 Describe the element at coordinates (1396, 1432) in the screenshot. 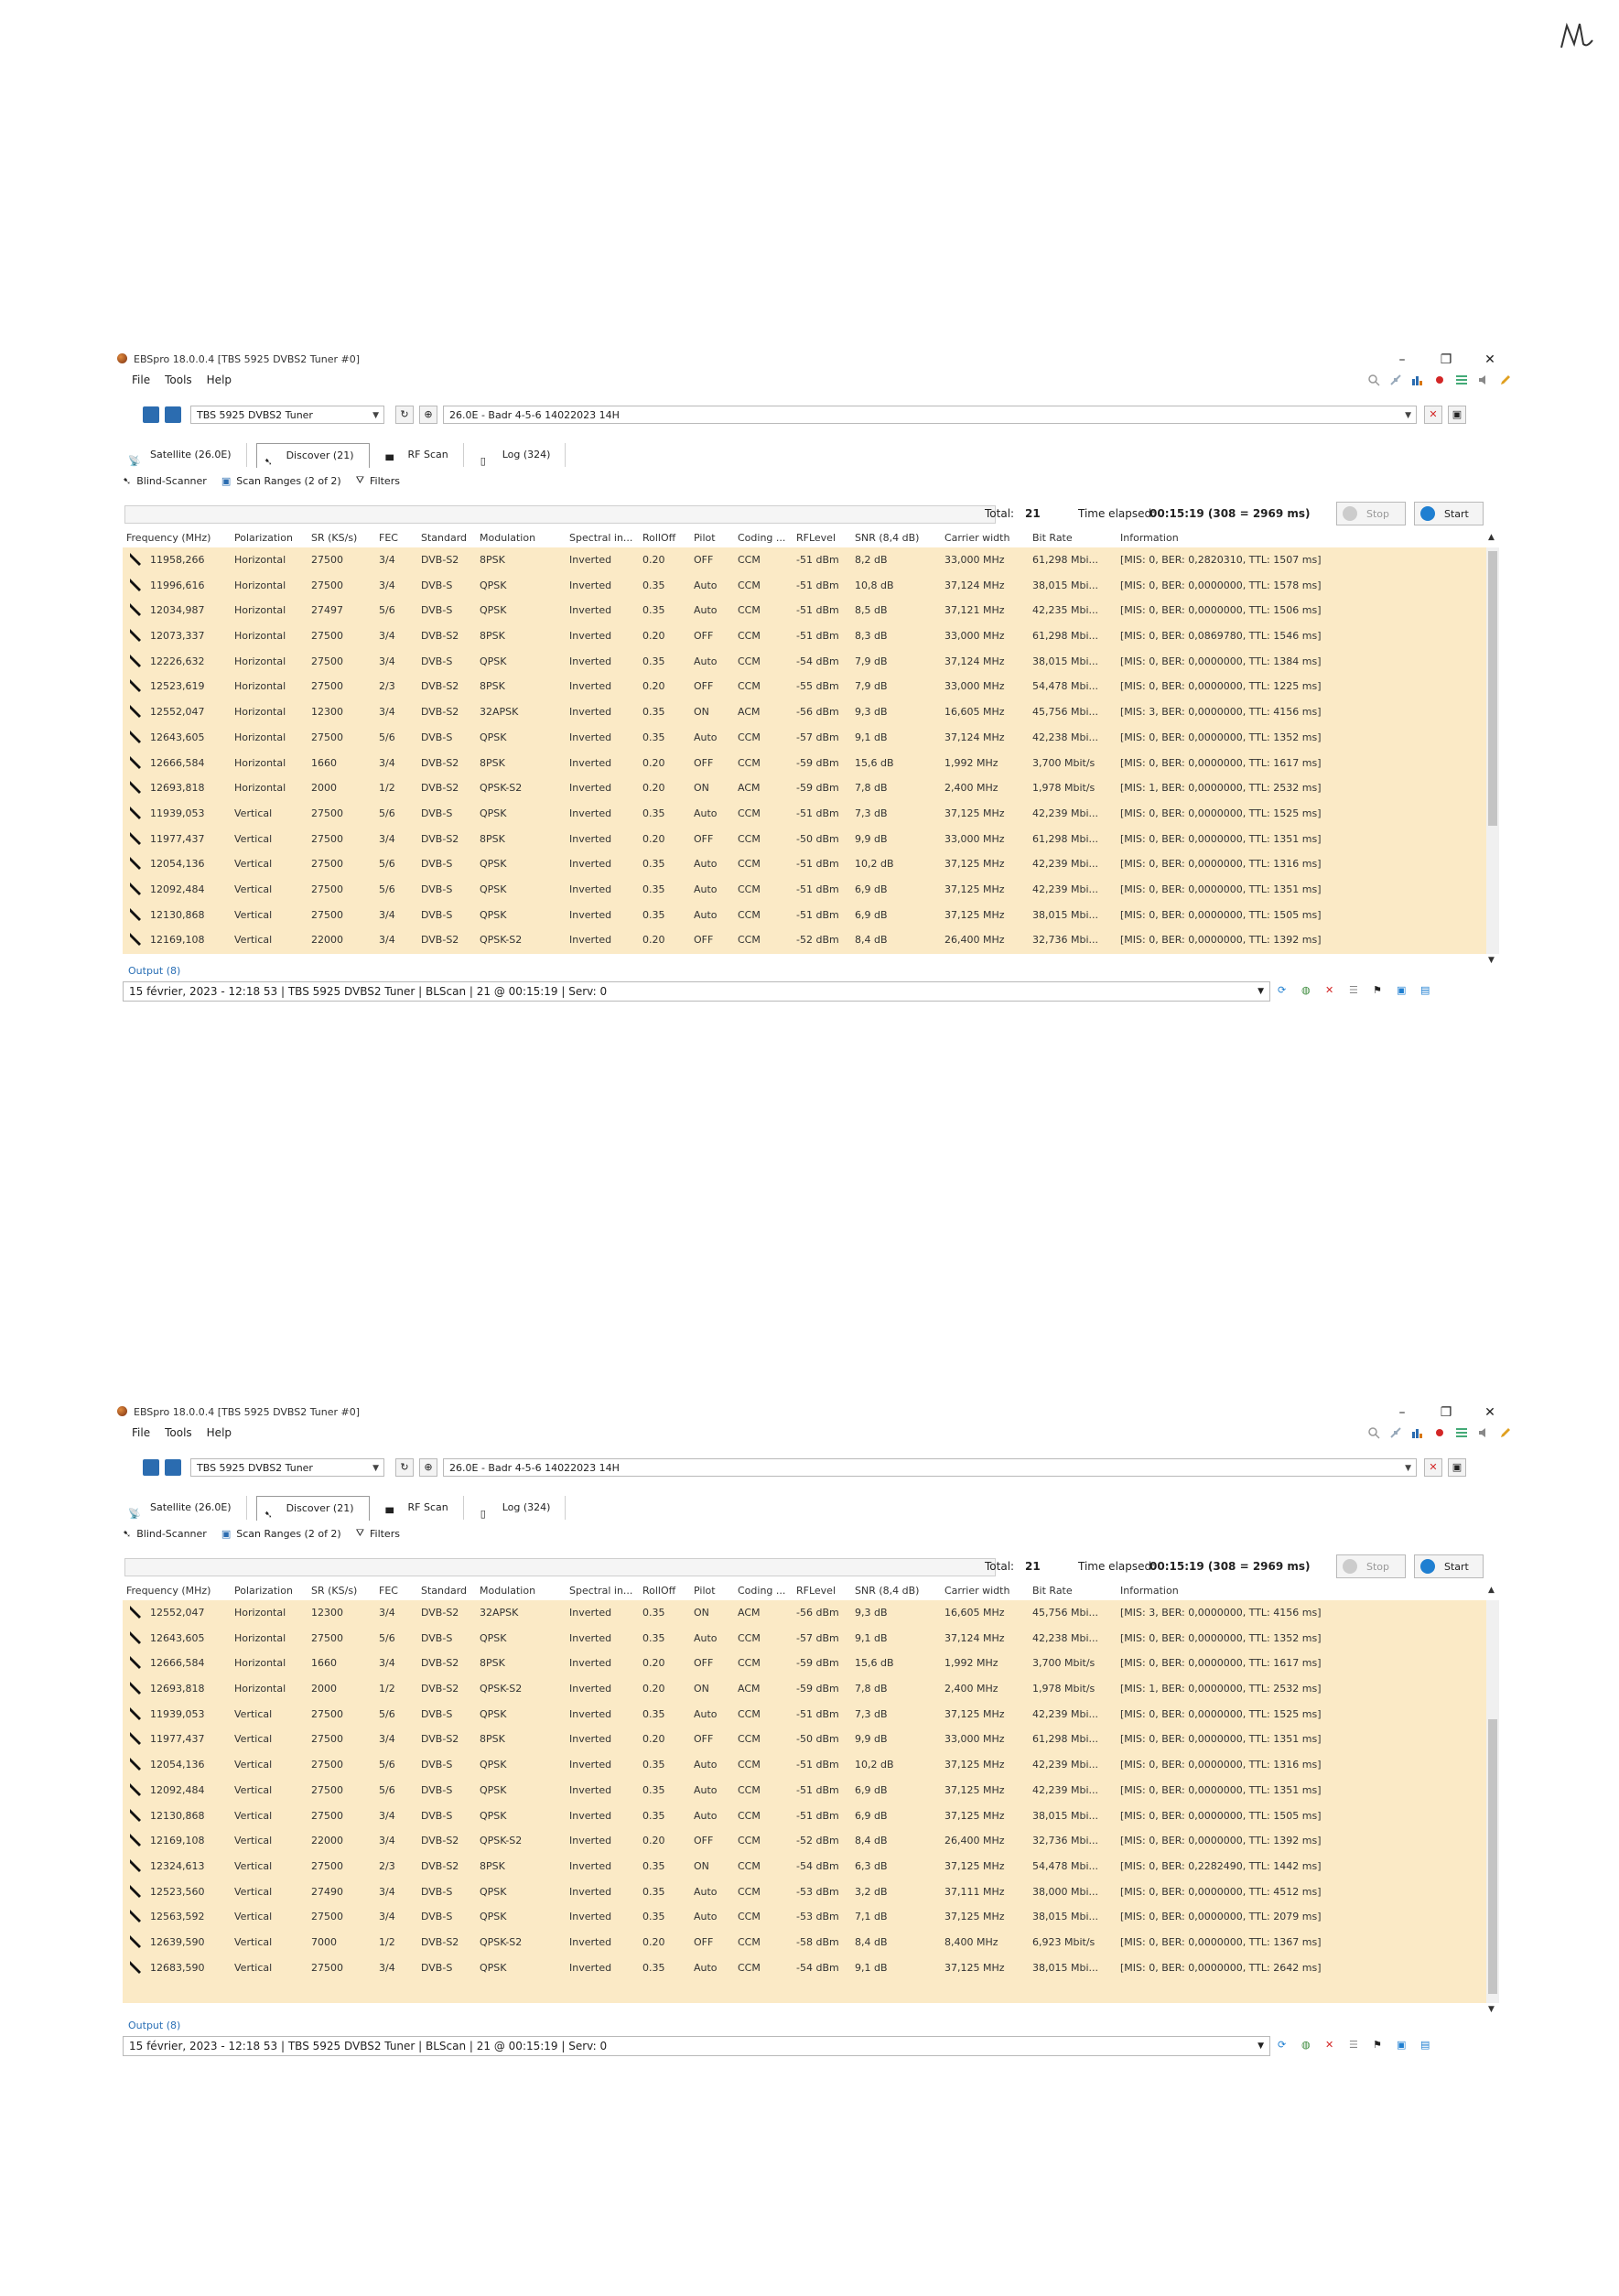

I see `satellite-icon` at that location.